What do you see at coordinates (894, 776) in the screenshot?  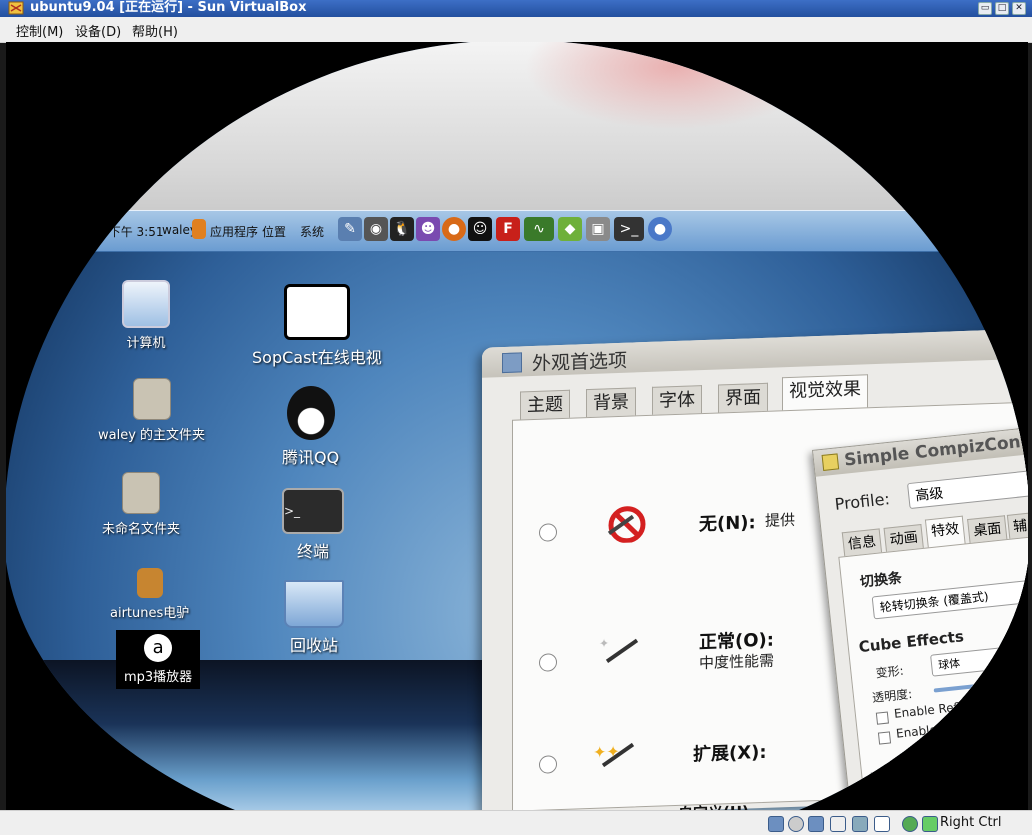 I see `extra-effects-heading: 附加效果` at bounding box center [894, 776].